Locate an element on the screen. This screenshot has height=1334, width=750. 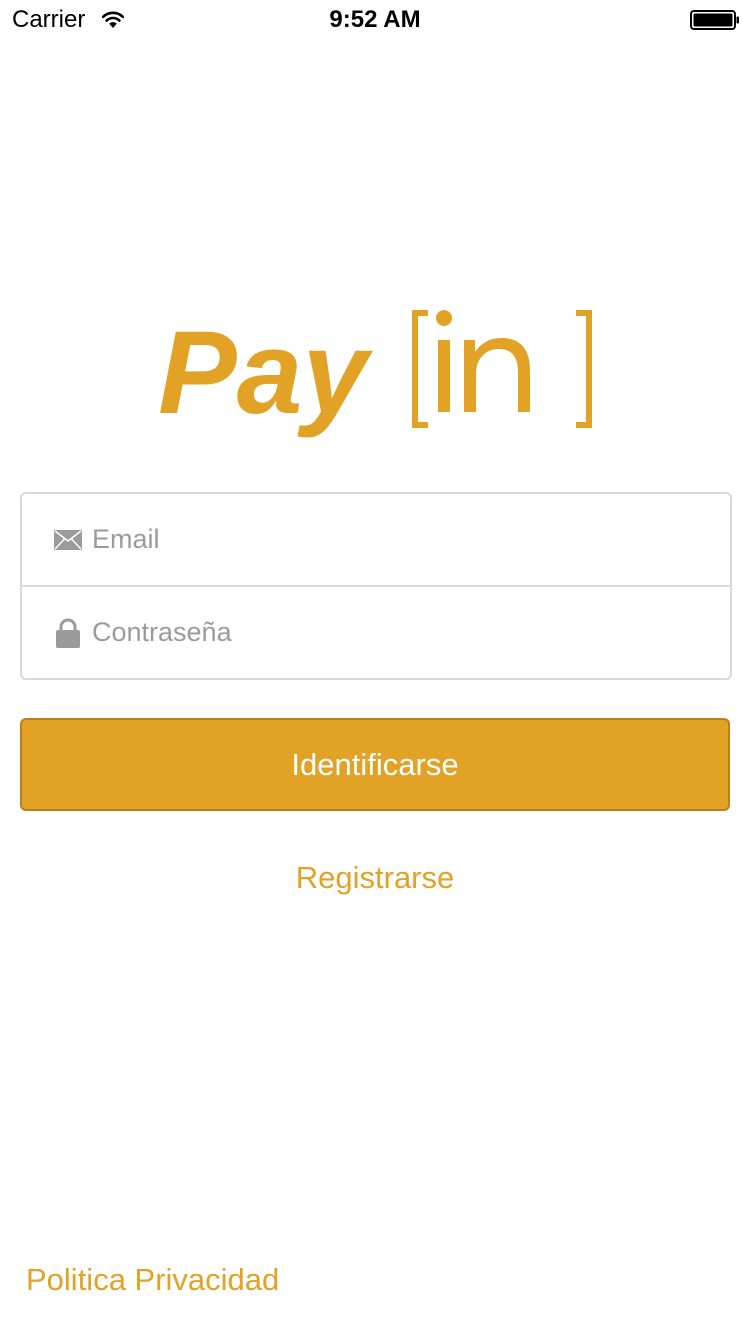
envelope-icon is located at coordinates (68, 540).